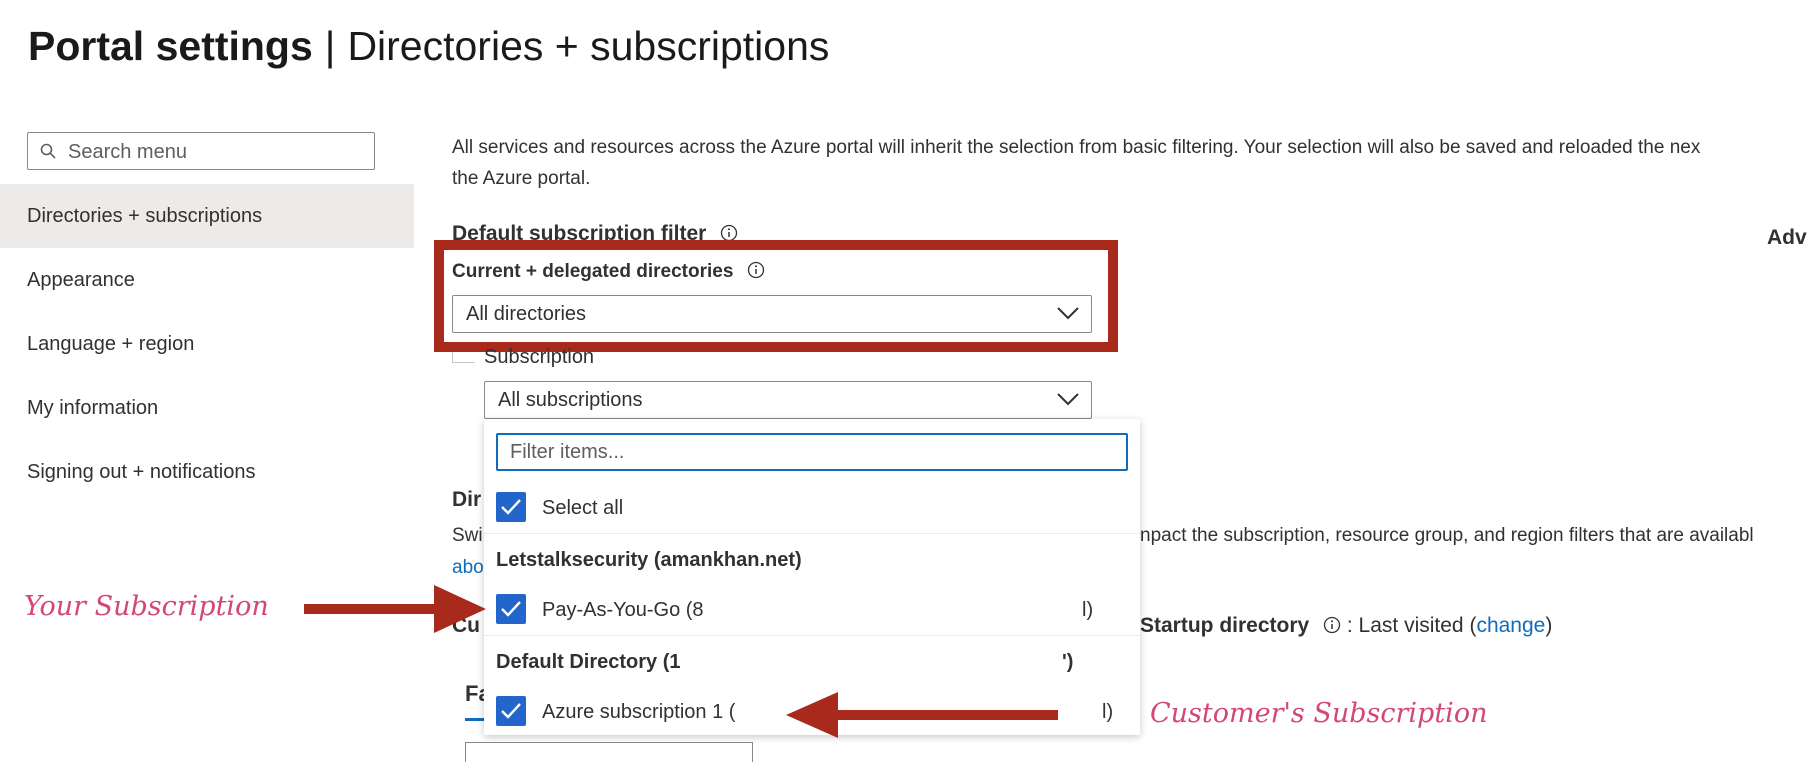  I want to click on group-header-default-directory: Default Directory (1, so click(588, 662).